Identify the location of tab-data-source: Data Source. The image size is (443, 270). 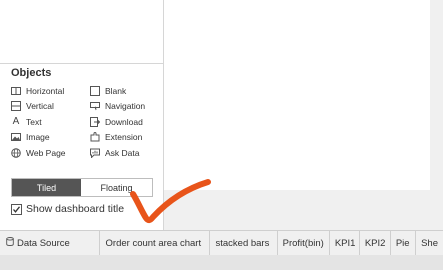
(50, 243).